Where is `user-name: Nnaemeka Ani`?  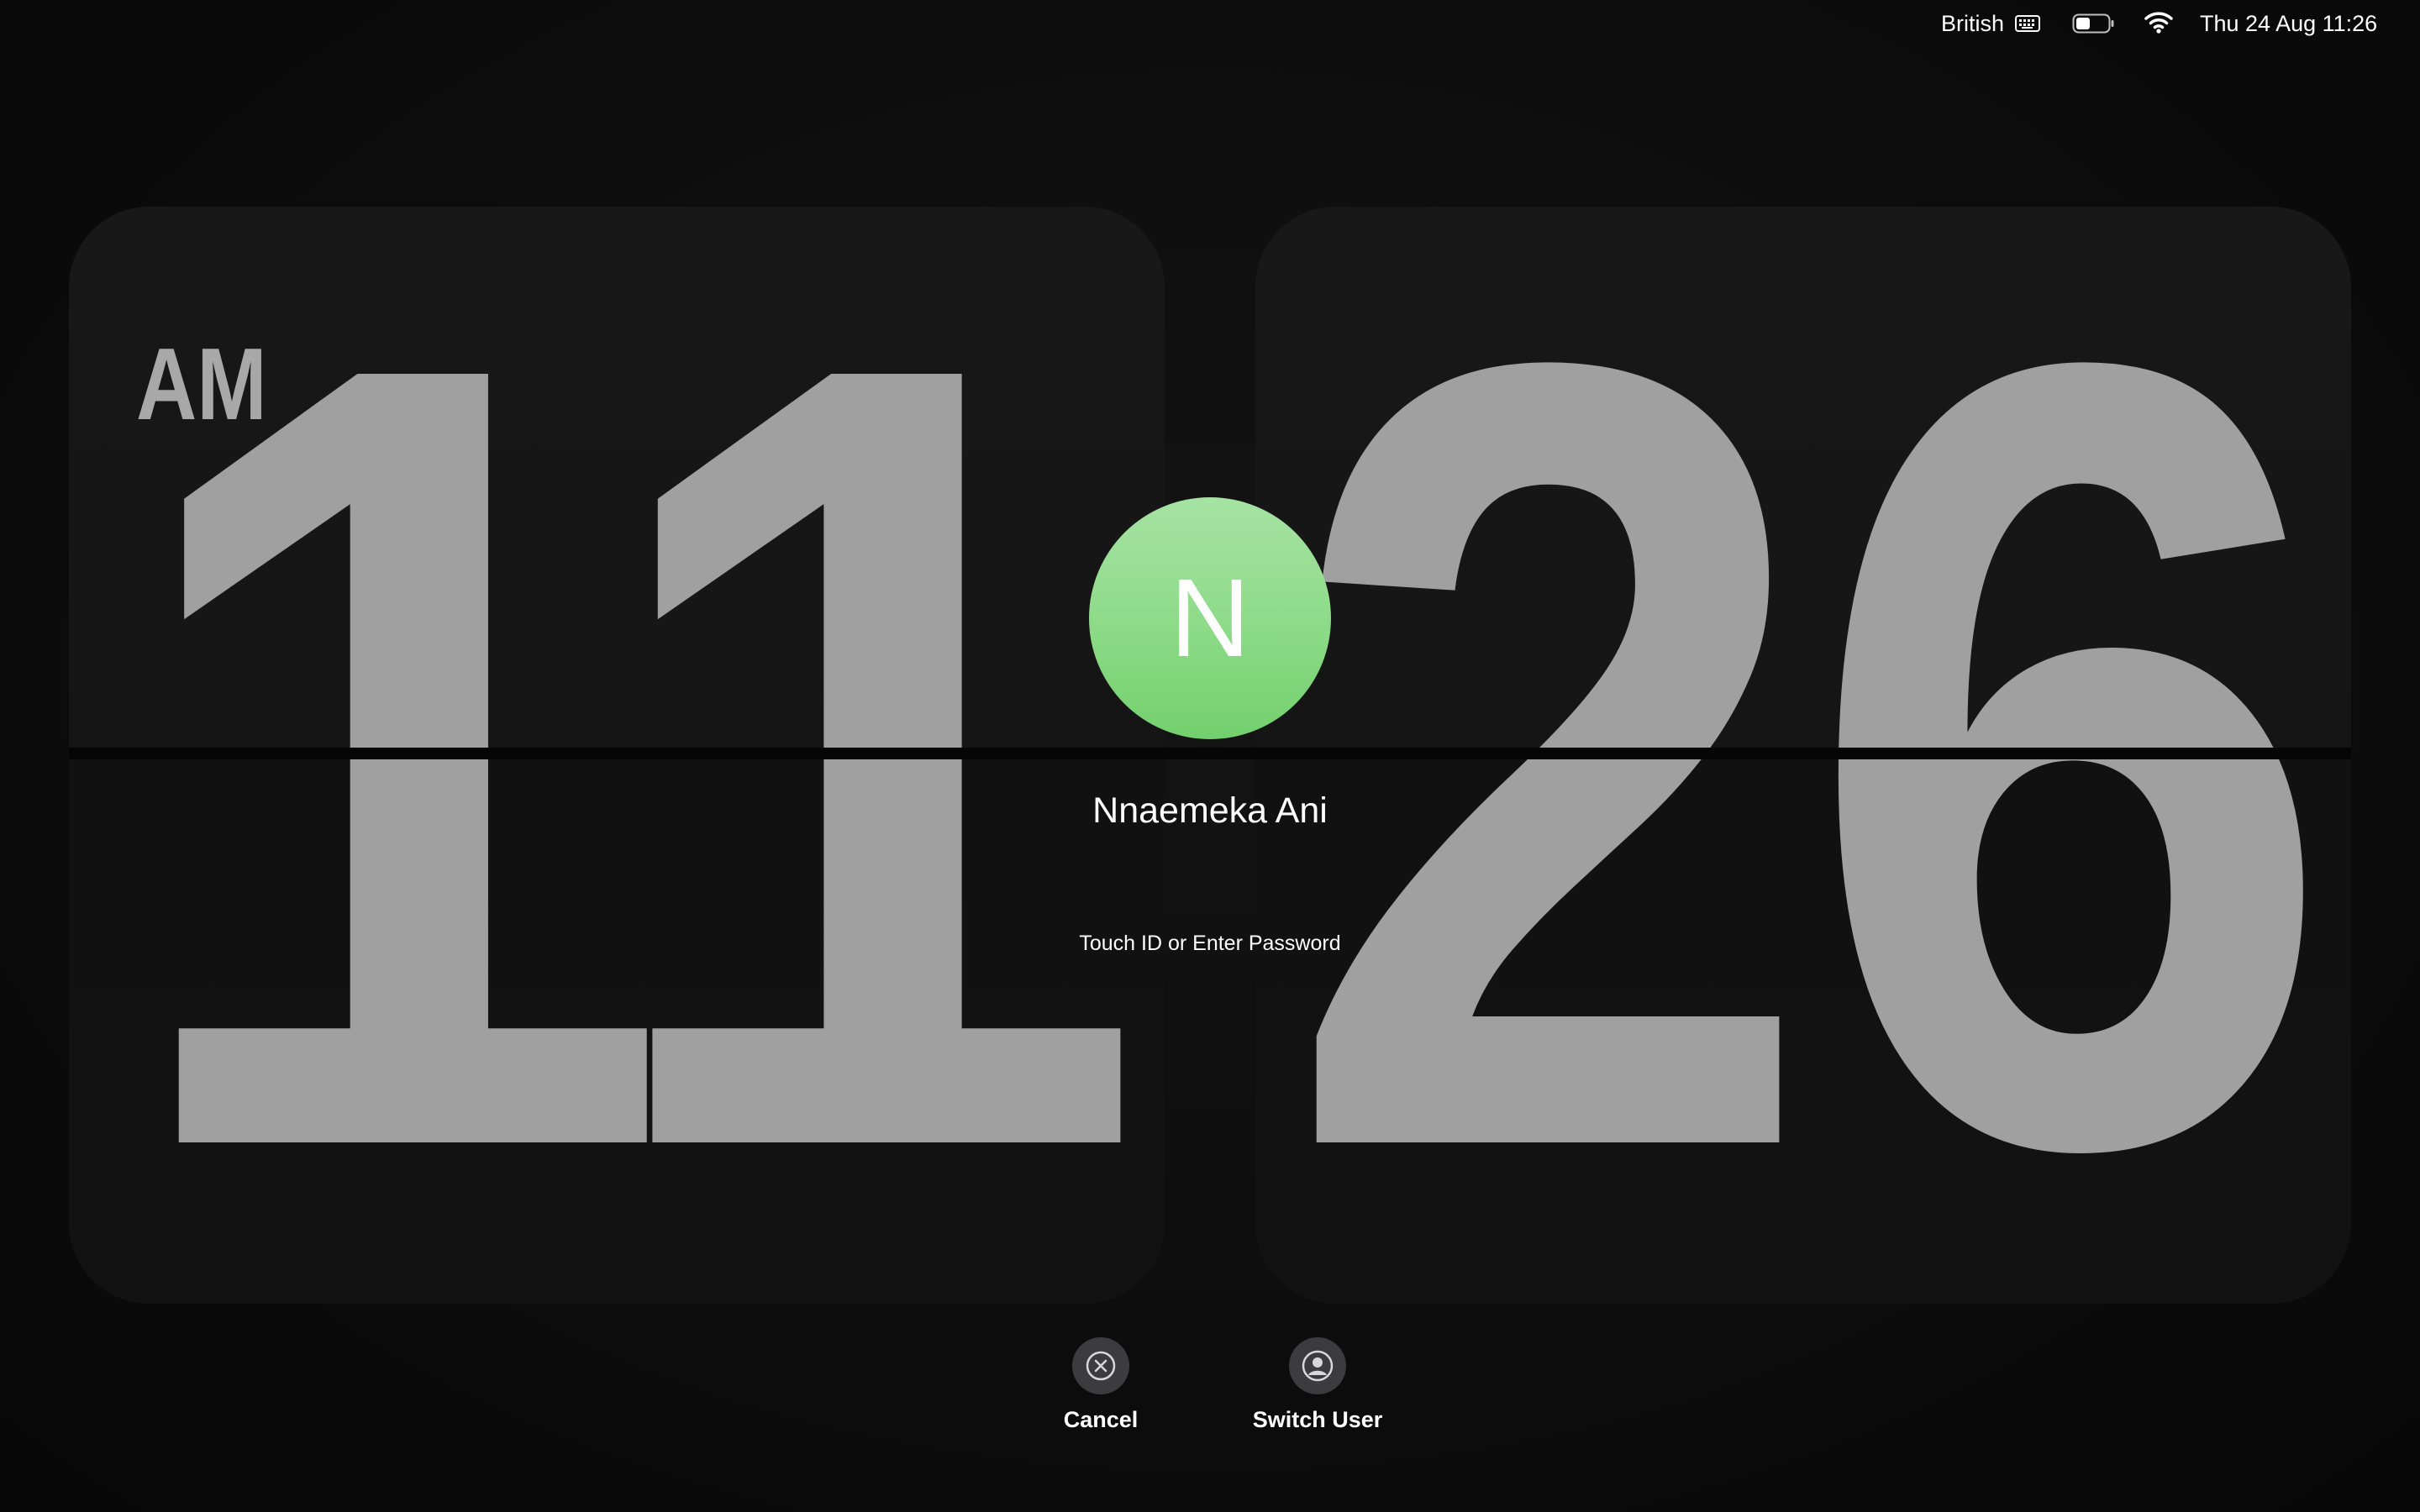 user-name: Nnaemeka Ani is located at coordinates (1210, 810).